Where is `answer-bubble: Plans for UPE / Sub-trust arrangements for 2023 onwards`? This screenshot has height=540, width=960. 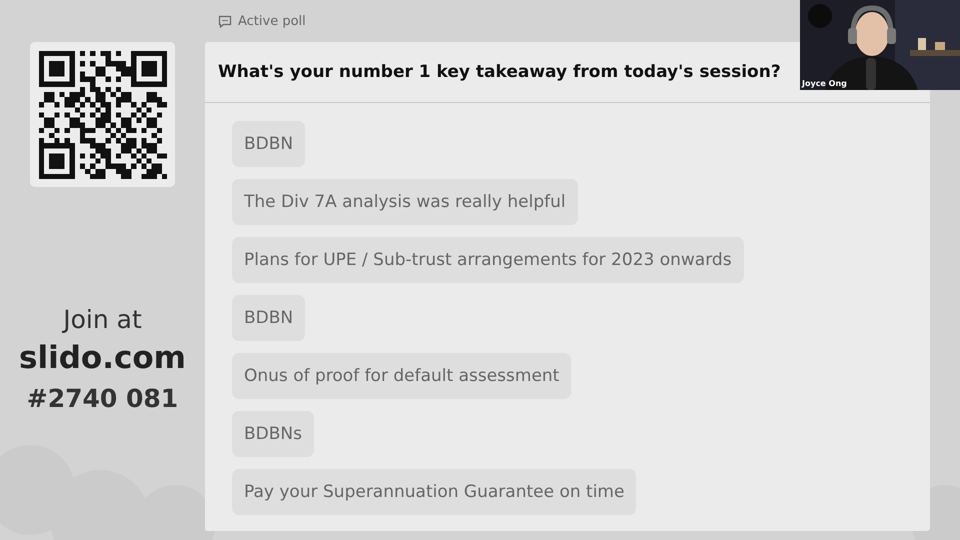 answer-bubble: Plans for UPE / Sub-trust arrangements for 2023 onwards is located at coordinates (488, 260).